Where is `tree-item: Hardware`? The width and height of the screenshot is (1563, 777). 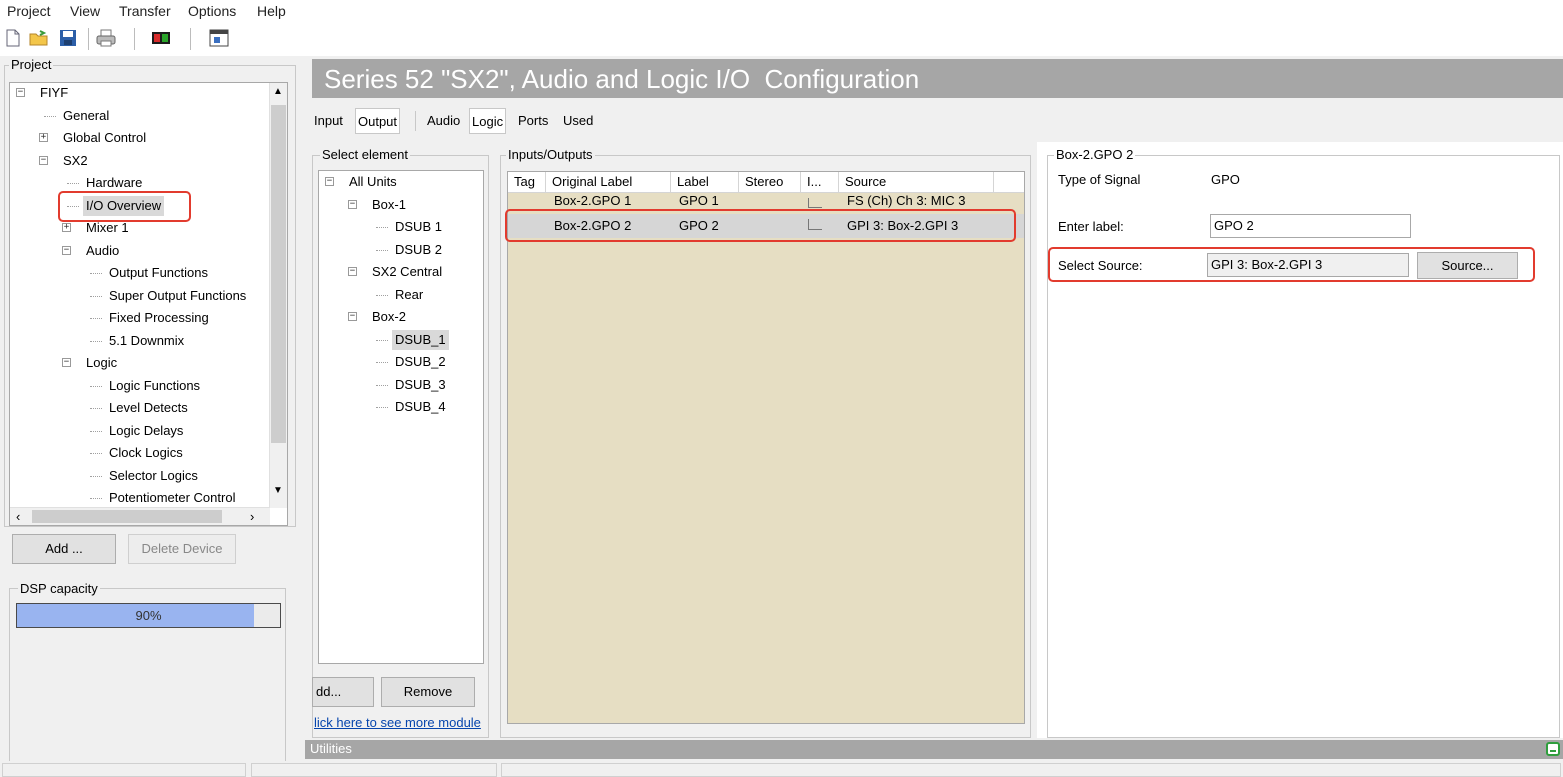 tree-item: Hardware is located at coordinates (114, 183).